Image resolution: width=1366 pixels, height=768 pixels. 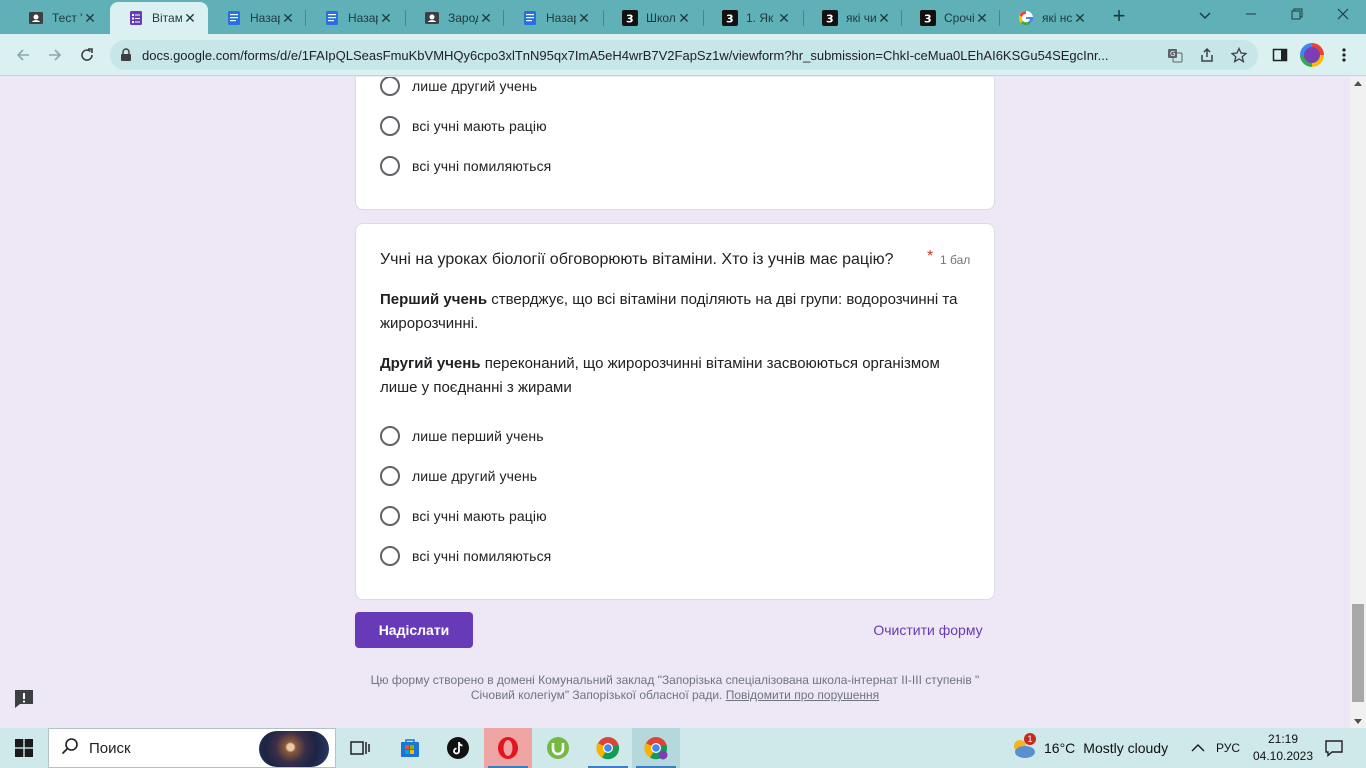 What do you see at coordinates (1089, 748) in the screenshot?
I see `weather-widget: 1 16°C Mostly cloudy` at bounding box center [1089, 748].